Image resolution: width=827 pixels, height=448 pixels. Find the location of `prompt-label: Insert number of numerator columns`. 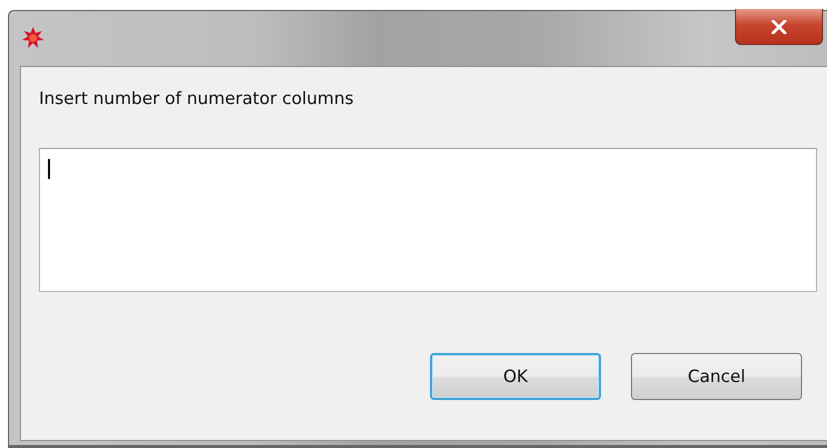

prompt-label: Insert number of numerator columns is located at coordinates (197, 99).